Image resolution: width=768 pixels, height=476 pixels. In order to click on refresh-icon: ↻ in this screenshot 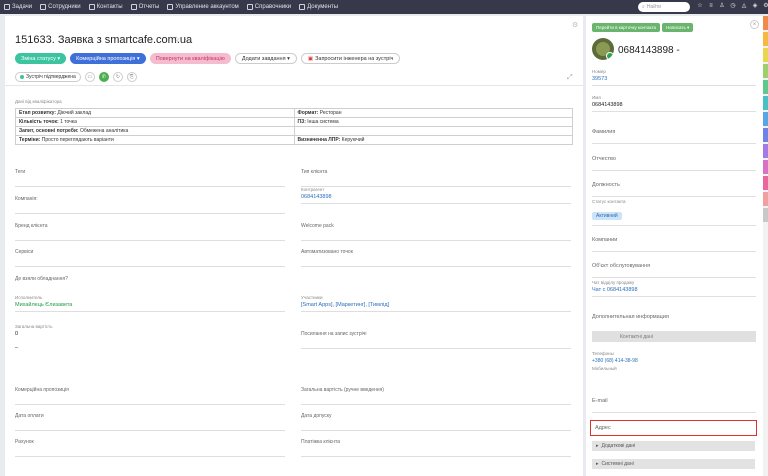, I will do `click(117, 77)`.